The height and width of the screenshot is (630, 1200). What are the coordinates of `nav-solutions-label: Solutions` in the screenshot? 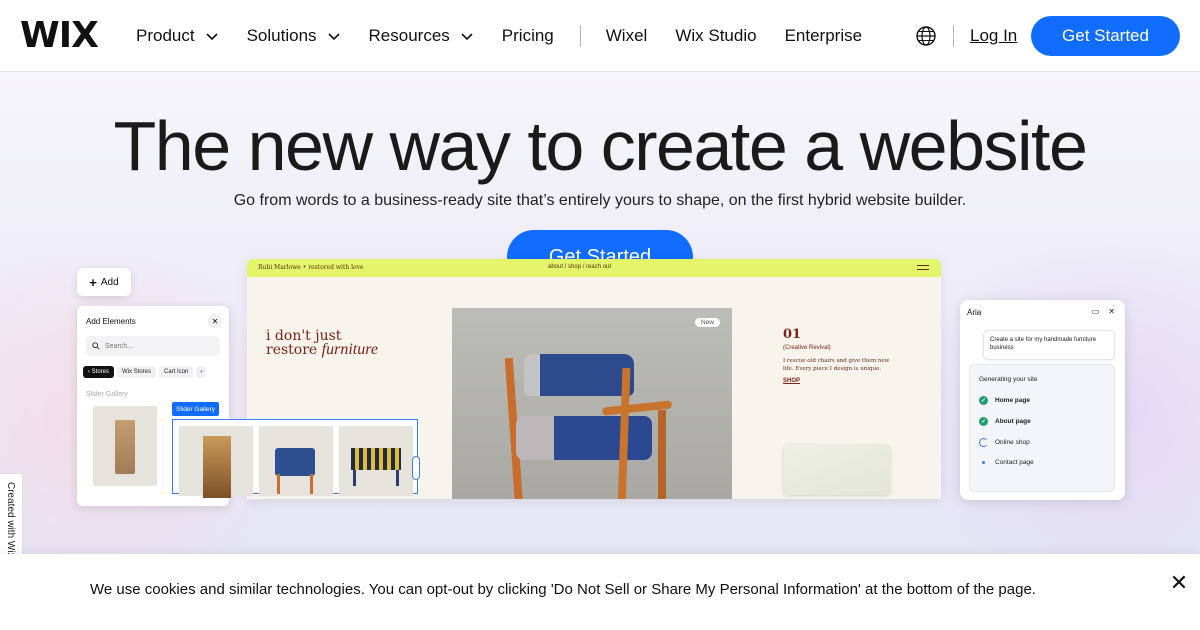 It's located at (281, 35).